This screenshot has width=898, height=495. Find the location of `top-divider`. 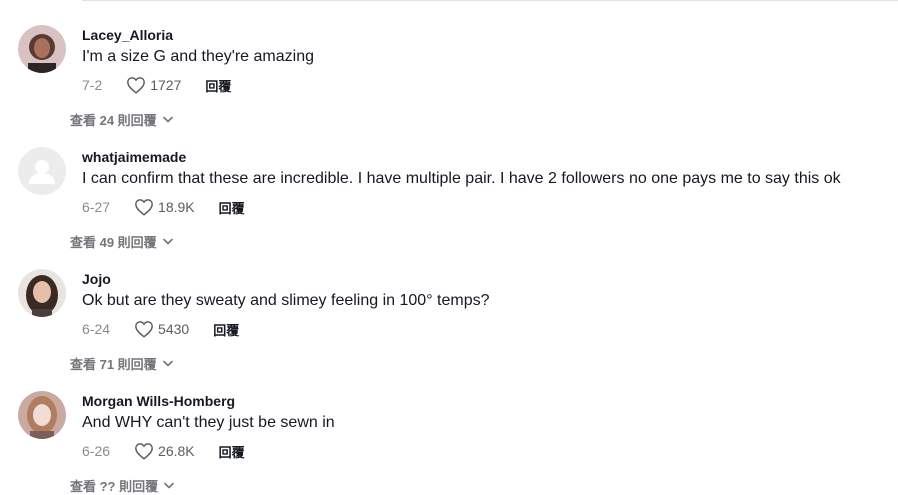

top-divider is located at coordinates (490, 0).